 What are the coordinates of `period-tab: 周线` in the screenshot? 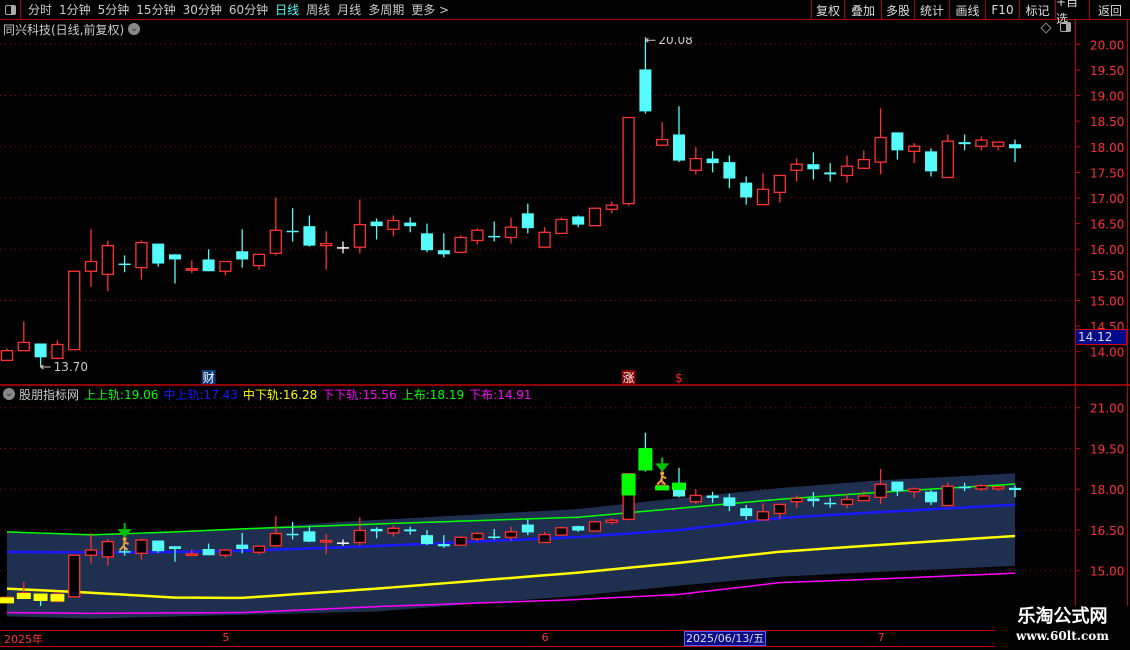 It's located at (318, 10).